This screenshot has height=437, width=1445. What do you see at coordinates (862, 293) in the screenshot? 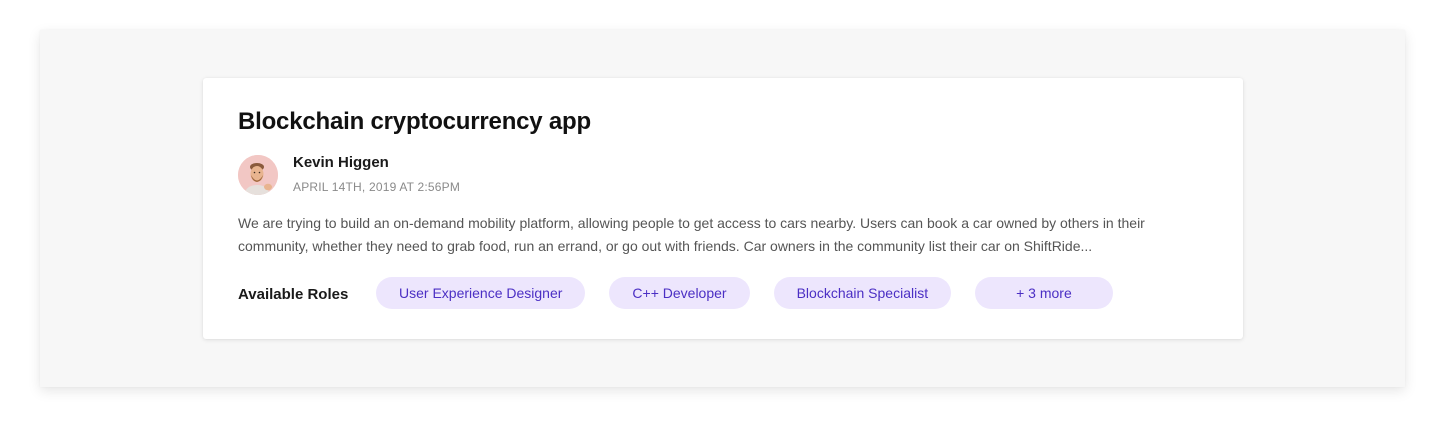
I see `role-tag-blockchain-specialist: Blockchain Specialist` at bounding box center [862, 293].